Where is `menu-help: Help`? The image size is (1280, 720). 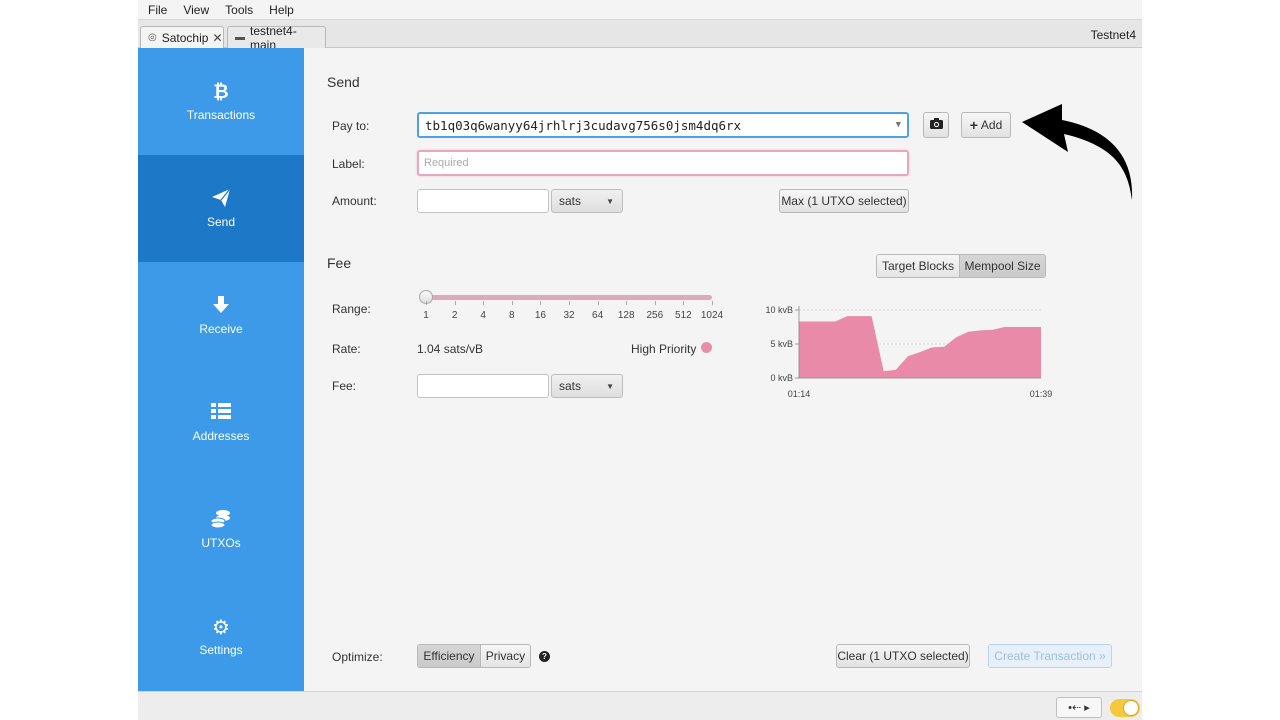 menu-help: Help is located at coordinates (281, 10).